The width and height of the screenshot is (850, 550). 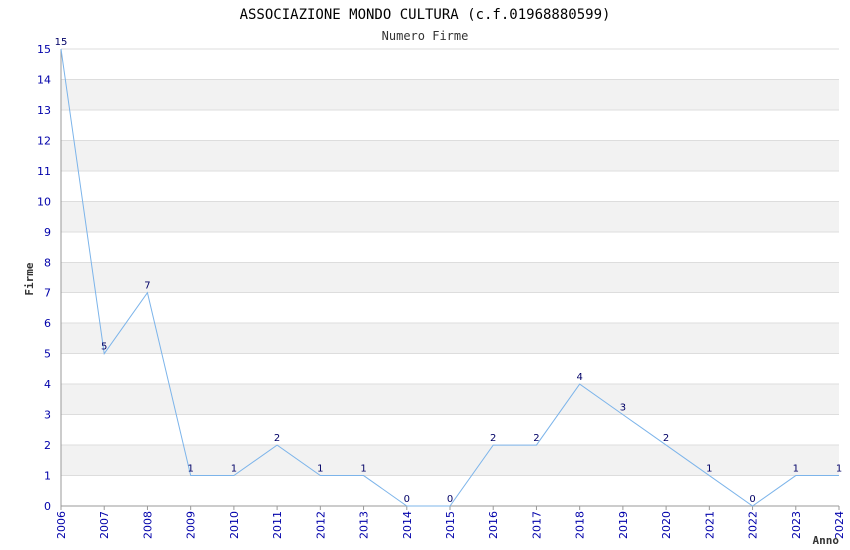 I want to click on x-tick-label: 2020, so click(x=666, y=525).